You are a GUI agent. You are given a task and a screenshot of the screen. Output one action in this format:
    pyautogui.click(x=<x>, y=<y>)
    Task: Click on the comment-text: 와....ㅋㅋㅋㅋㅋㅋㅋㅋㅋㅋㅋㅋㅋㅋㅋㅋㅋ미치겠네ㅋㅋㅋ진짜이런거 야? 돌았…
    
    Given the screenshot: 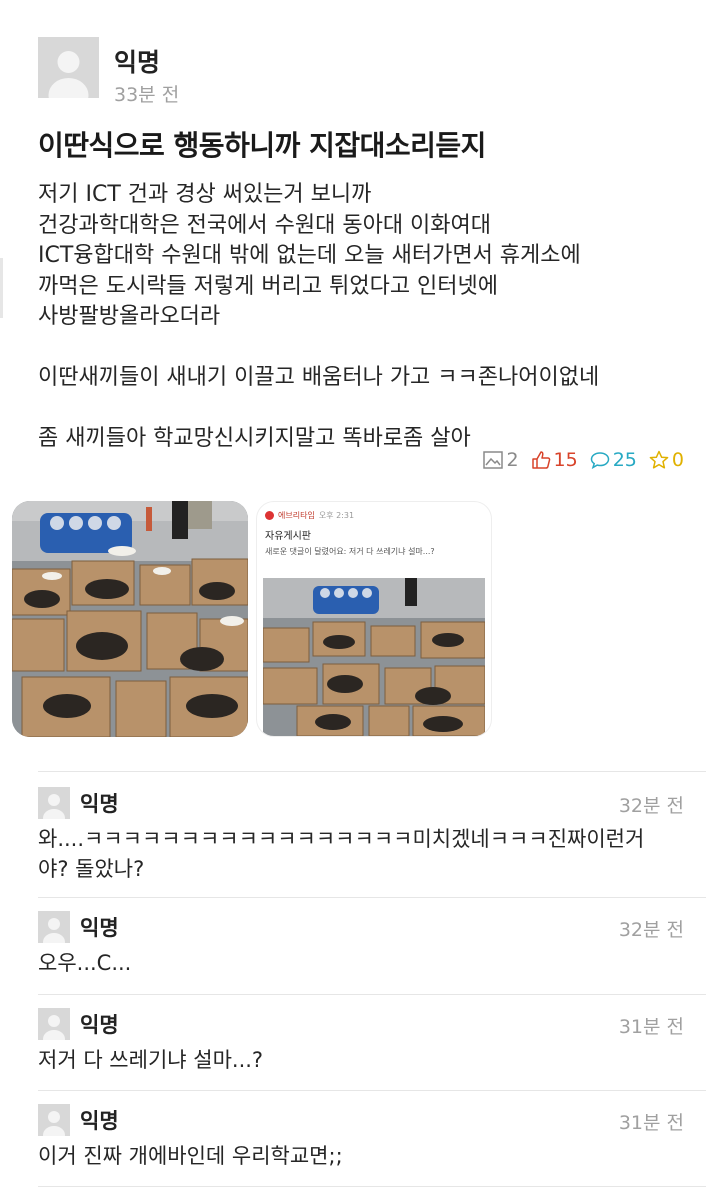 What is the action you would take?
    pyautogui.click(x=358, y=854)
    